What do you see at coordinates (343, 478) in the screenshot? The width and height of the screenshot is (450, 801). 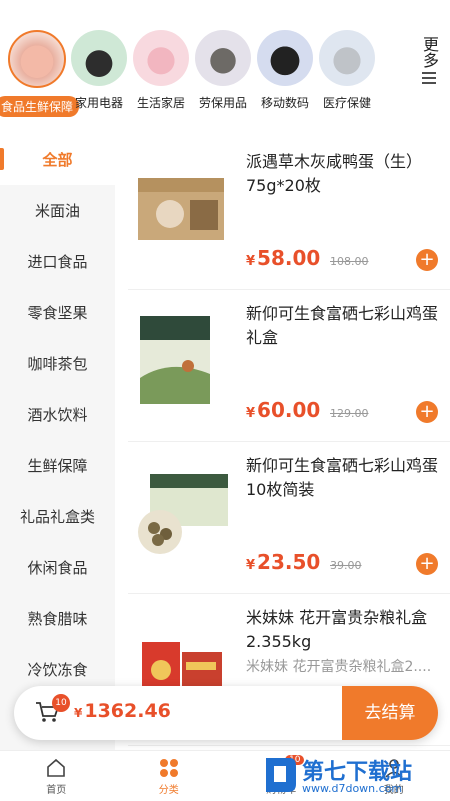 I see `product-name: 新仰可生食富硒七彩山鸡蛋10枚简装` at bounding box center [343, 478].